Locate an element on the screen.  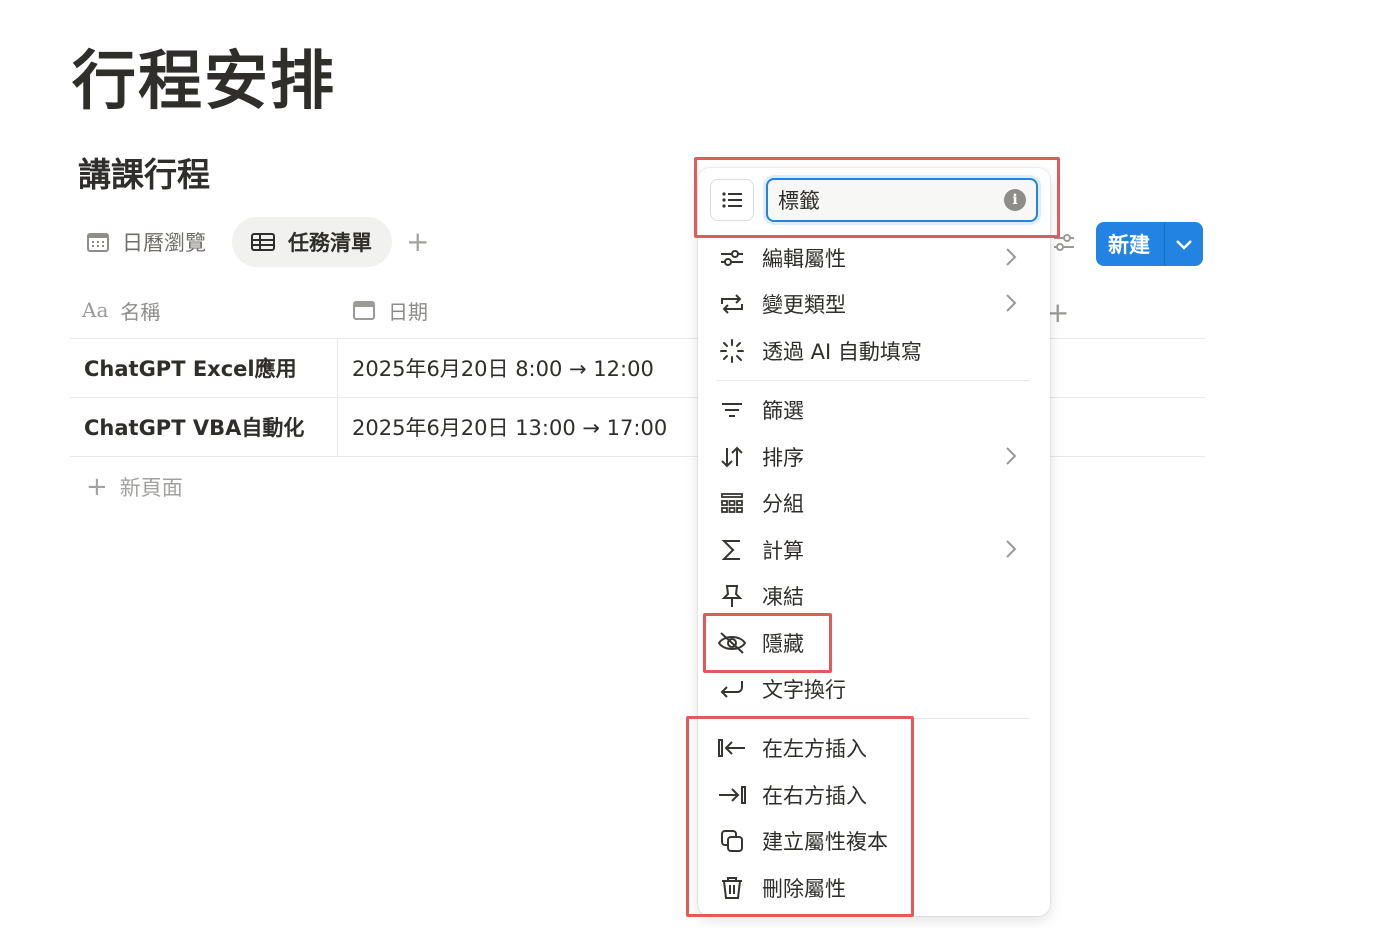
tab-calendar-view: 日曆瀏覽 is located at coordinates (152, 242).